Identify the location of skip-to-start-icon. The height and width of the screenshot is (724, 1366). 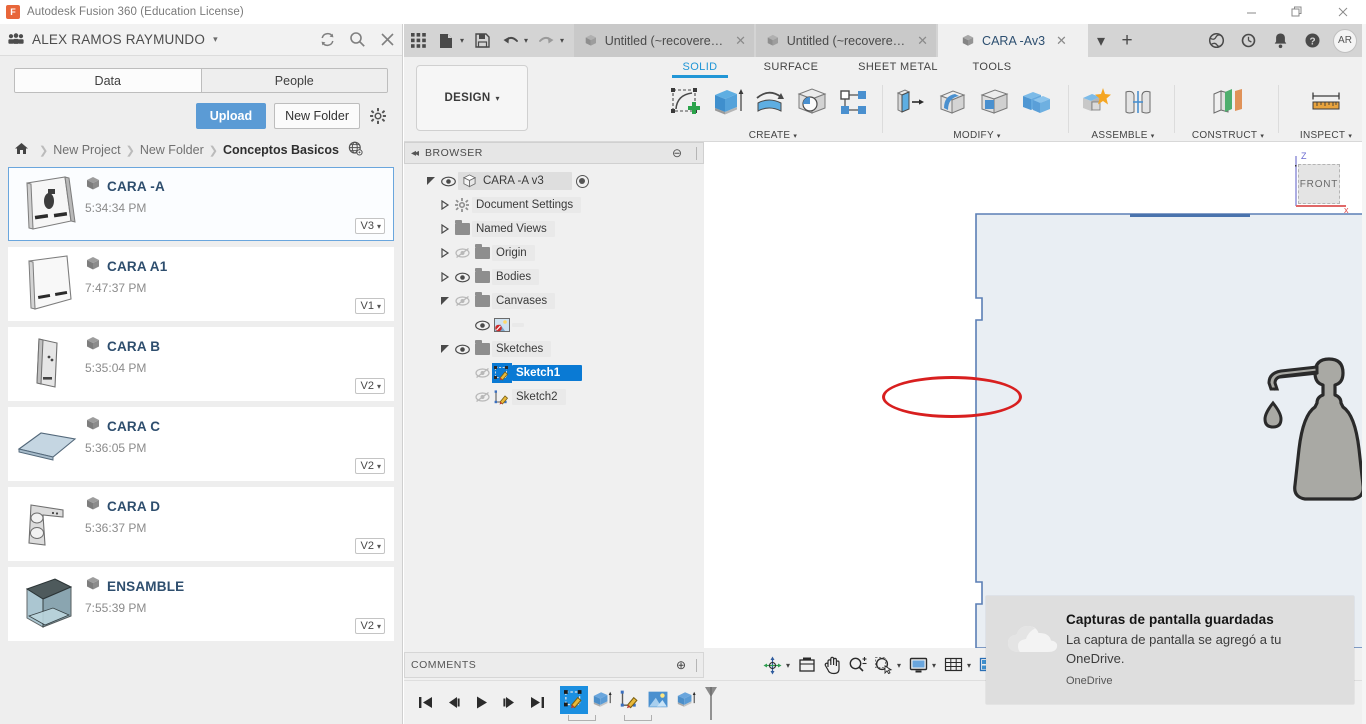
(425, 703).